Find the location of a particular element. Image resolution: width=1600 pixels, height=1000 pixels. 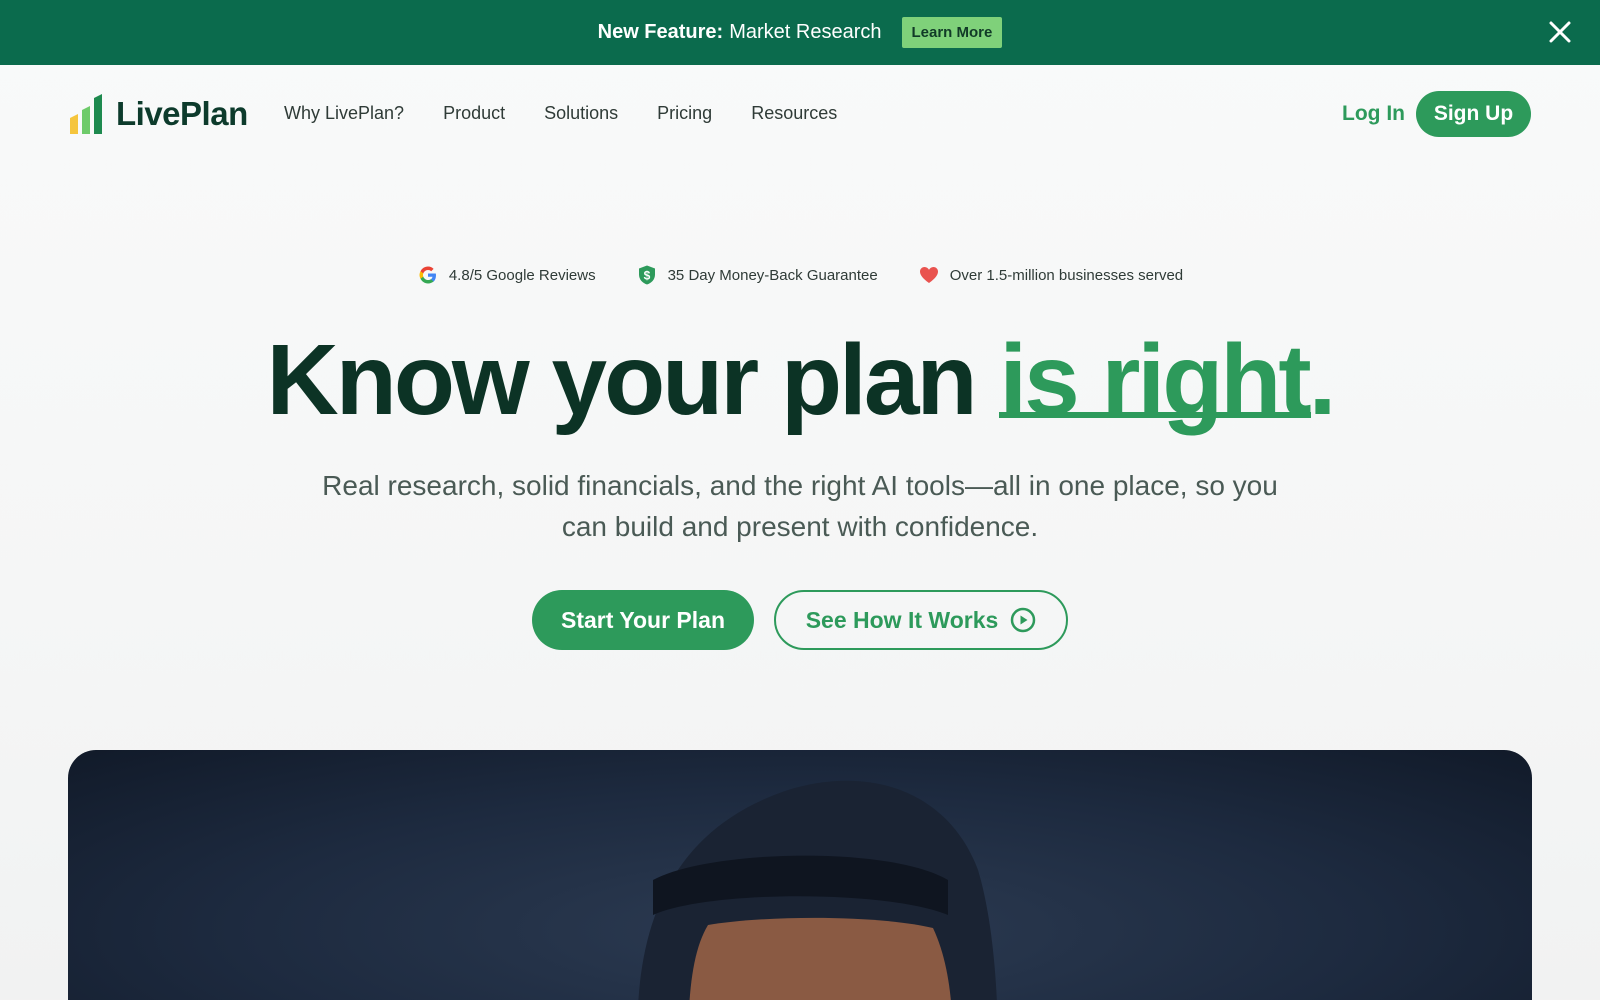

announcement-bar: New Feature: Market Research Learn More is located at coordinates (800, 32).